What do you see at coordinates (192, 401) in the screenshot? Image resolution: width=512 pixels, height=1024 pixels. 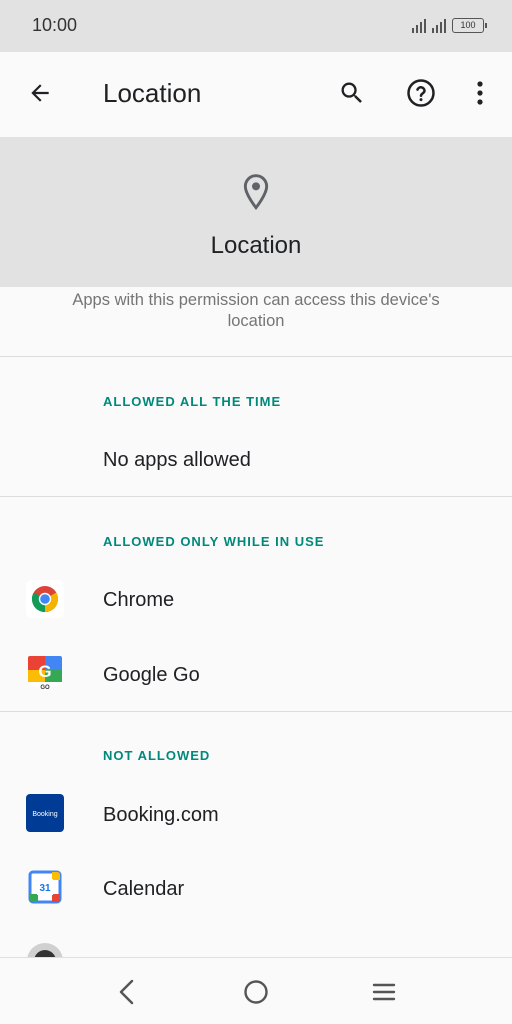 I see `section-header-allowed-all-time: ALLOWED ALL THE TIME` at bounding box center [192, 401].